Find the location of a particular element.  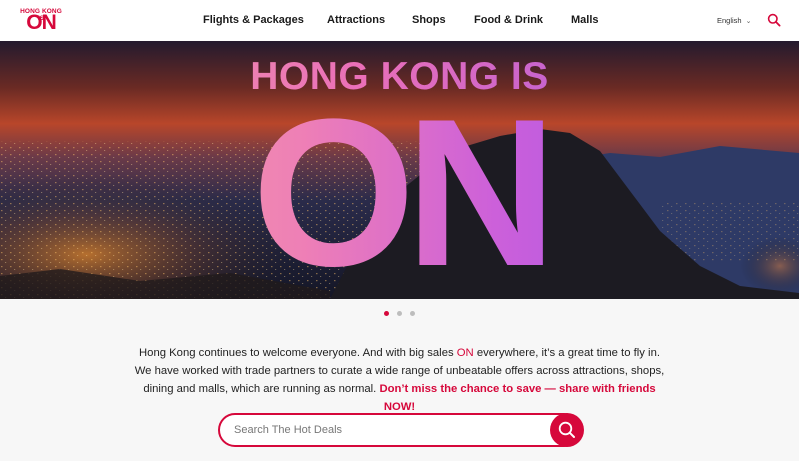

nav-attractions: Attractions is located at coordinates (356, 20).